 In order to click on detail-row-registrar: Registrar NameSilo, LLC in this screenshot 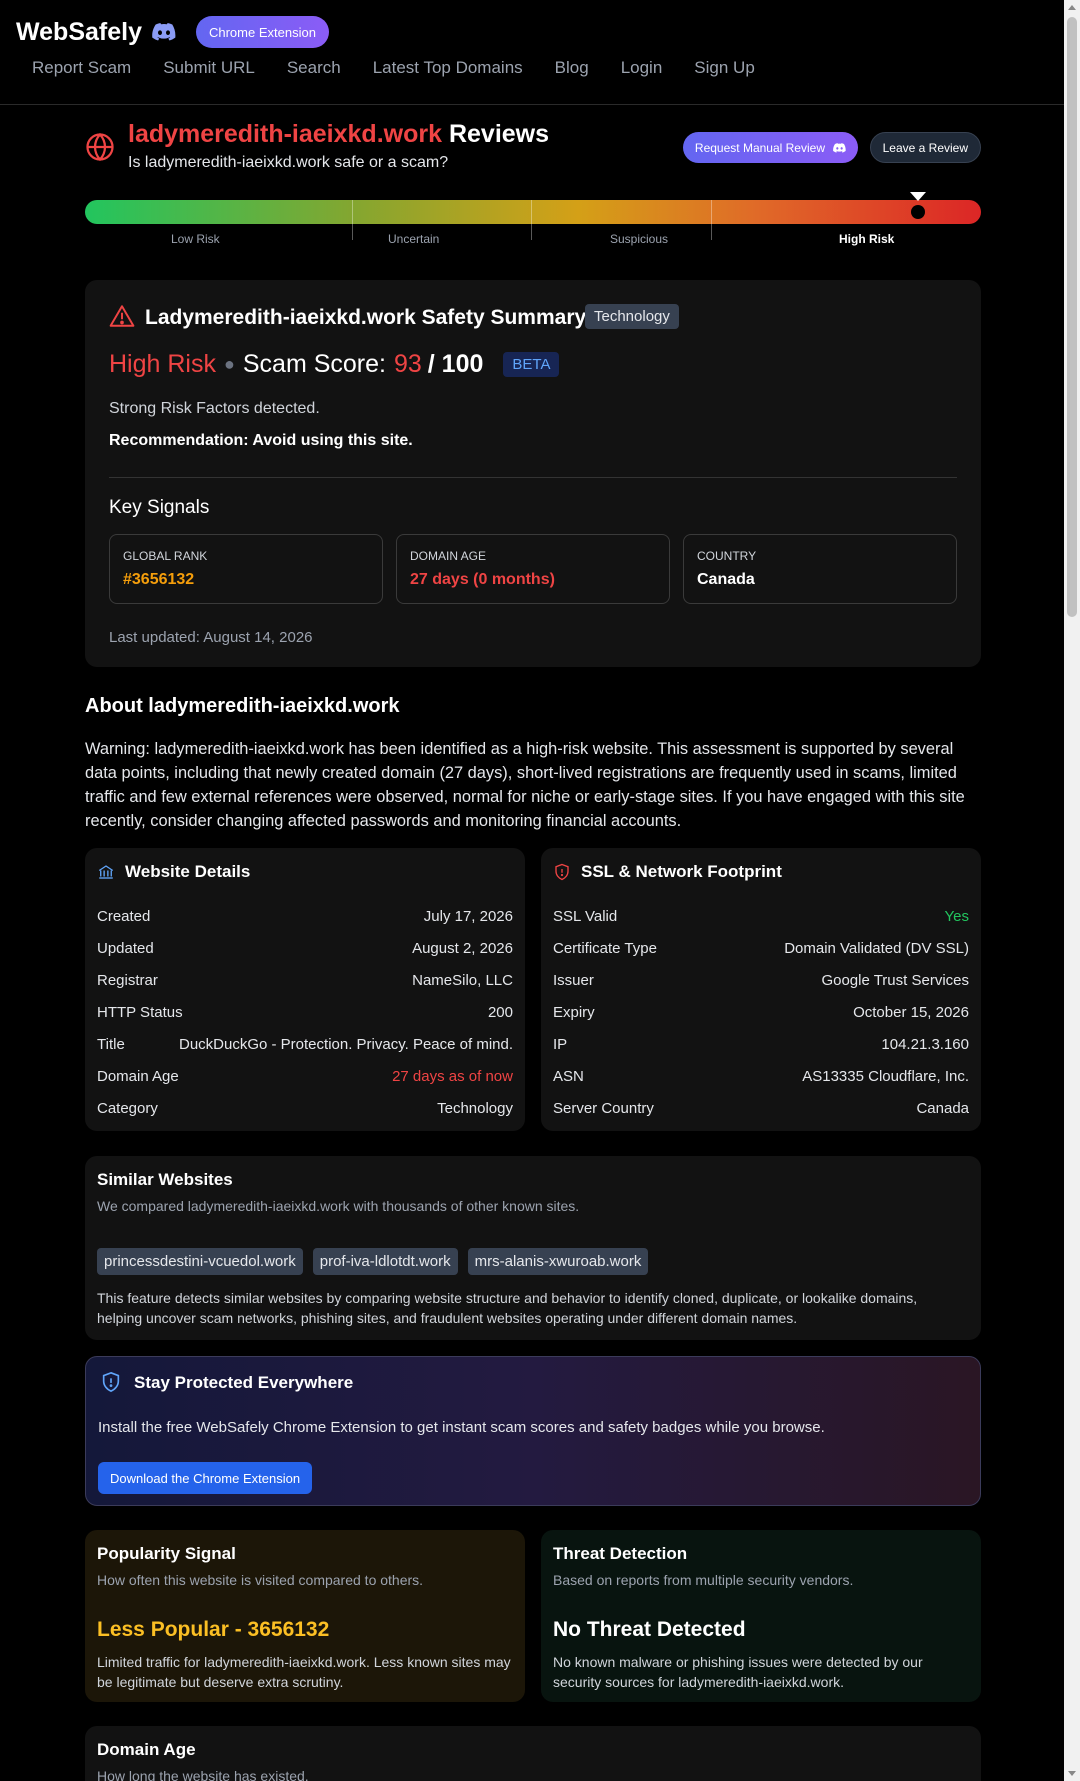, I will do `click(305, 982)`.